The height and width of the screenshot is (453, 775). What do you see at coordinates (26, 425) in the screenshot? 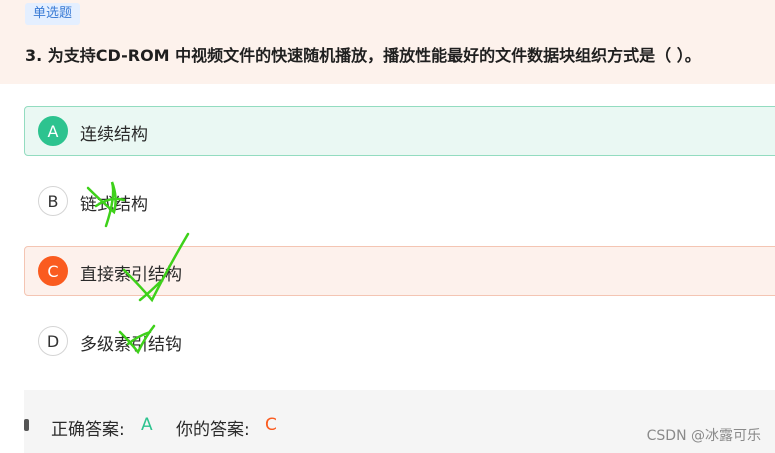
I see `bullet-marker` at bounding box center [26, 425].